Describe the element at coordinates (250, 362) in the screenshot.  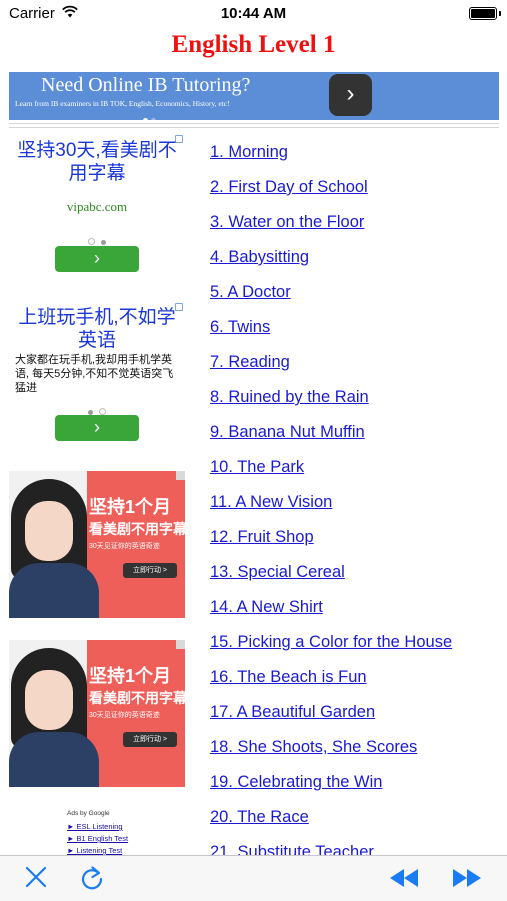
I see `story-link: 7. Reading` at that location.